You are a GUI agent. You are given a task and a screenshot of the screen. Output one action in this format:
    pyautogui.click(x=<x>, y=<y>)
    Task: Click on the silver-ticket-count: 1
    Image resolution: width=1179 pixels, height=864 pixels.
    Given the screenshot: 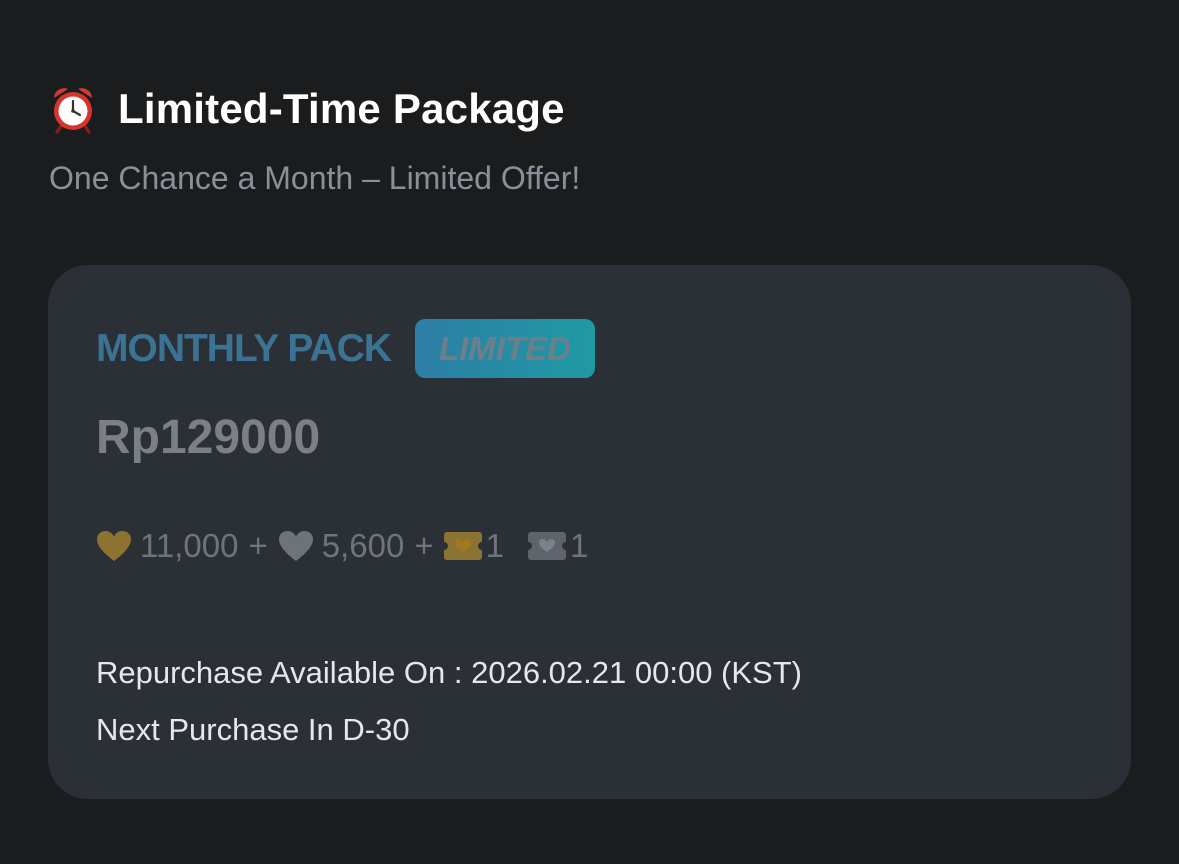 What is the action you would take?
    pyautogui.click(x=579, y=545)
    